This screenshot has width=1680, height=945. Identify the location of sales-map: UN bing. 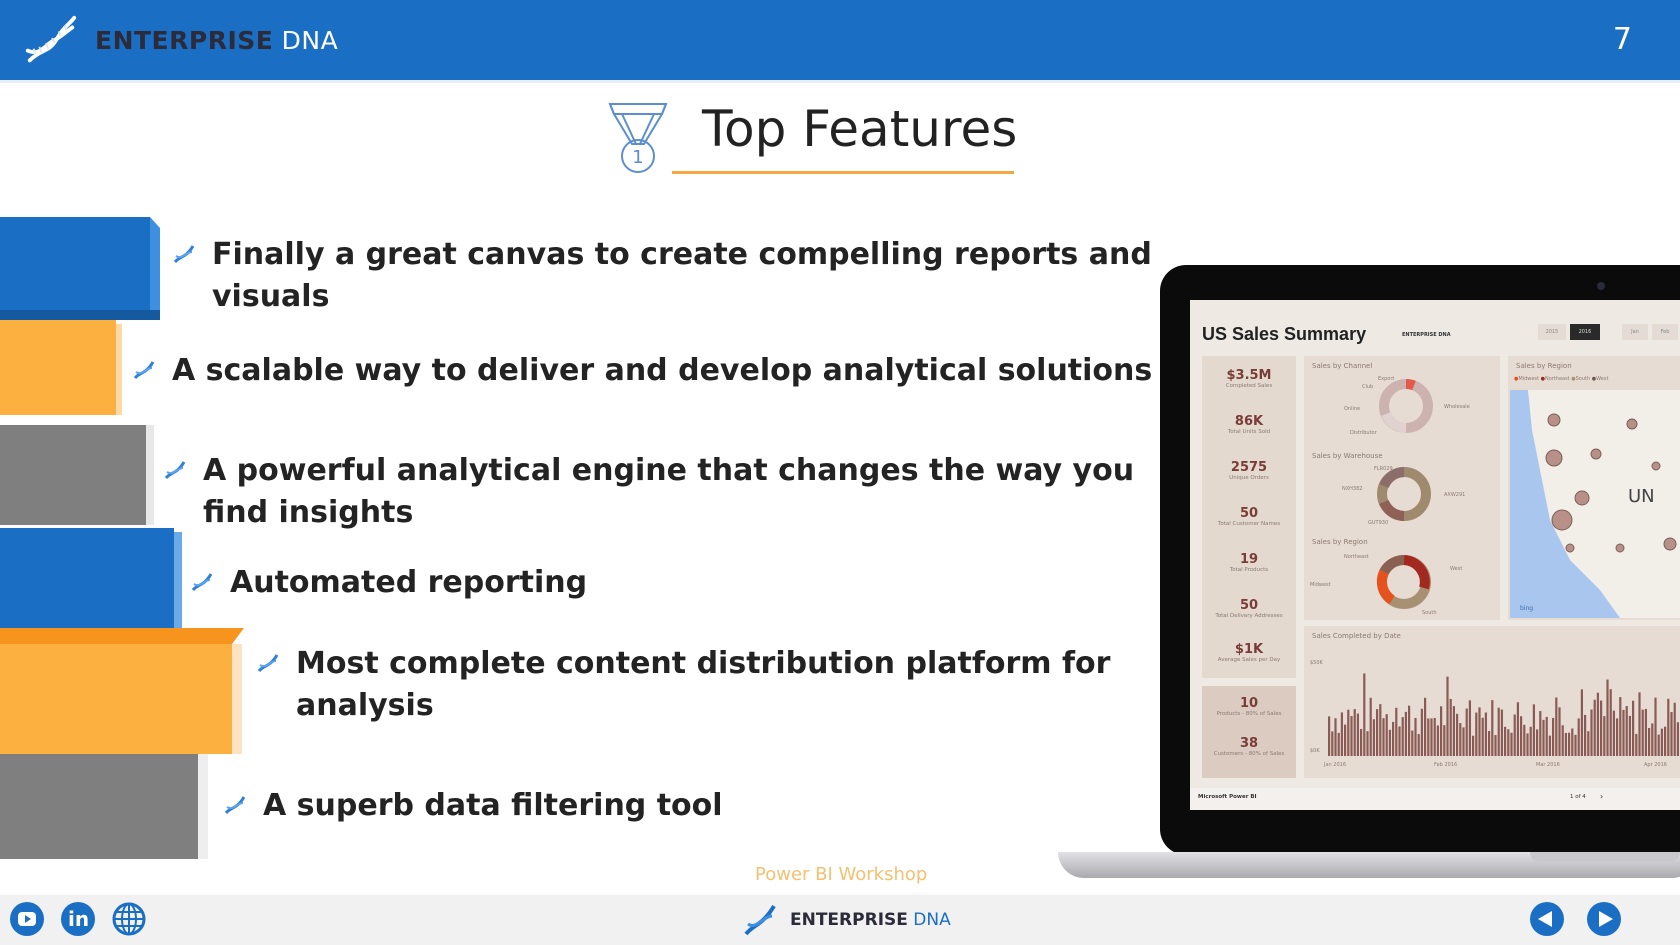
(1595, 504).